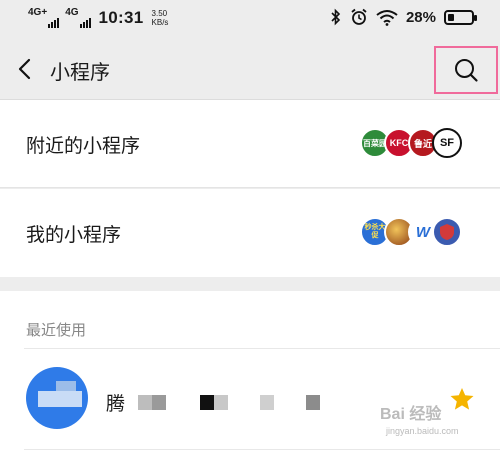 The width and height of the screenshot is (500, 456). What do you see at coordinates (74, 235) in the screenshot?
I see `mine-label: 我的小程序` at bounding box center [74, 235].